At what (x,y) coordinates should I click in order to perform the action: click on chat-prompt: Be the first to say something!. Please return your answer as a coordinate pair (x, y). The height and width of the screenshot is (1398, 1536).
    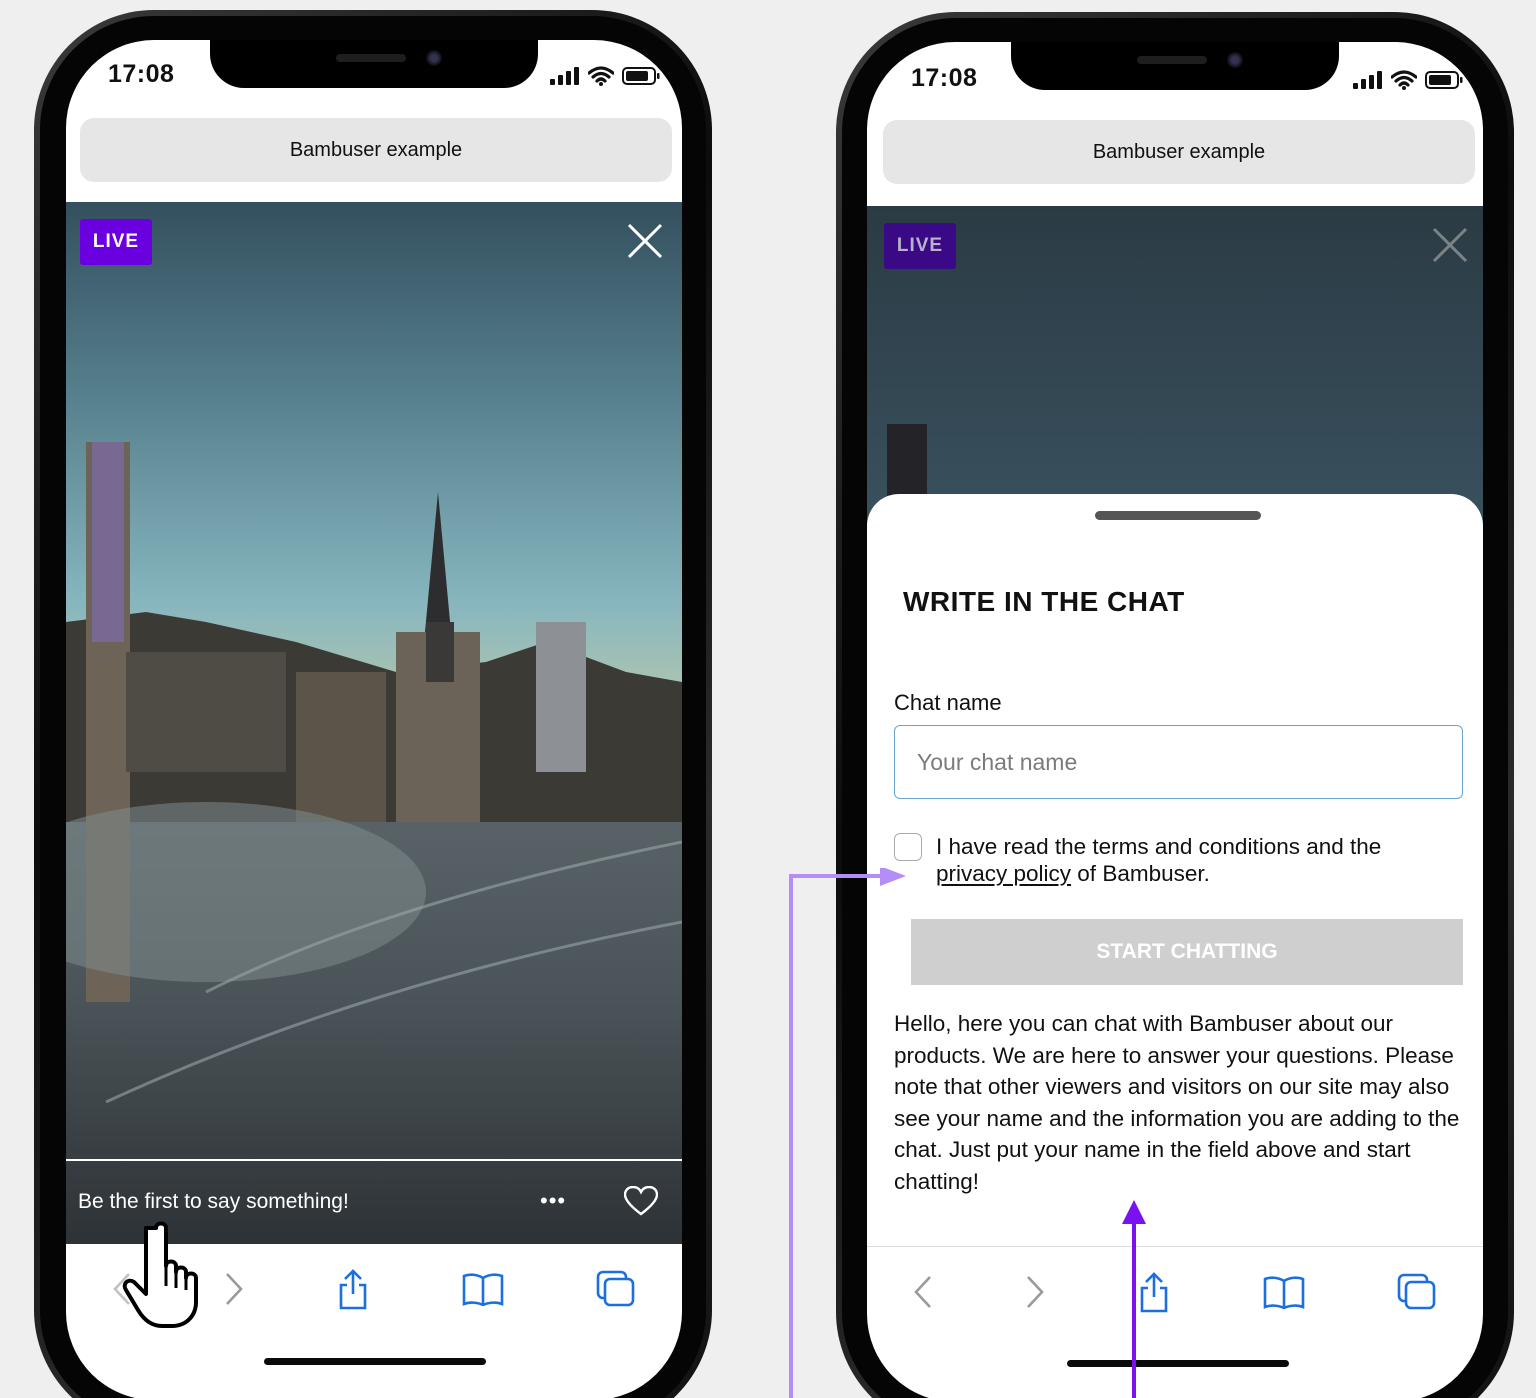
    Looking at the image, I should click on (213, 1202).